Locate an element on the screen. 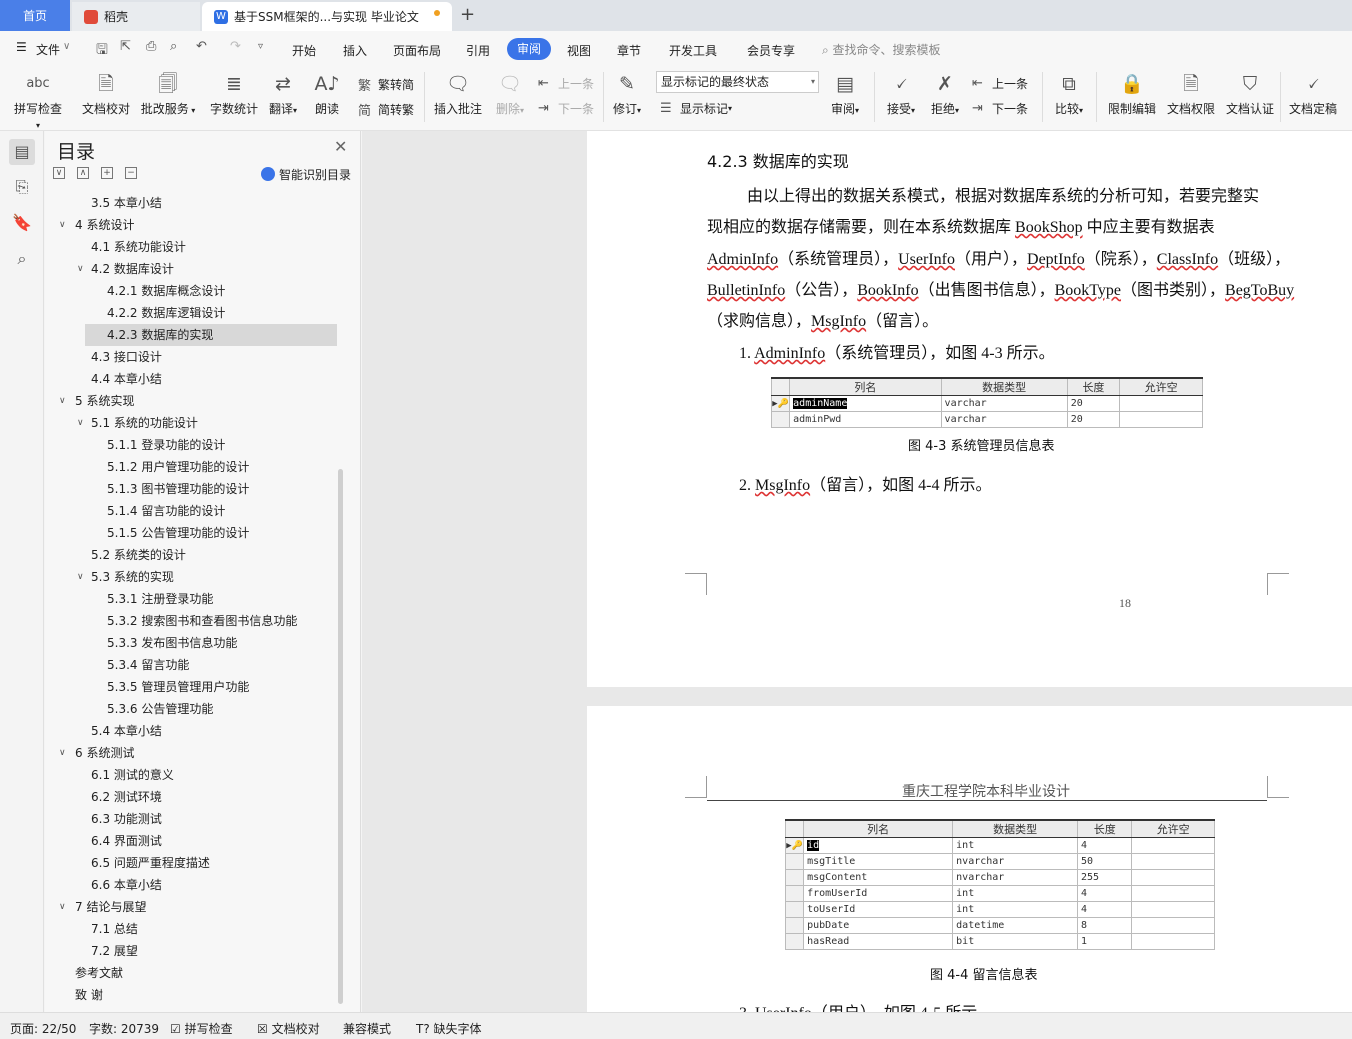 This screenshot has height=1039, width=1352. toc-item: 5.1.4 留言功能的设计 is located at coordinates (166, 511).